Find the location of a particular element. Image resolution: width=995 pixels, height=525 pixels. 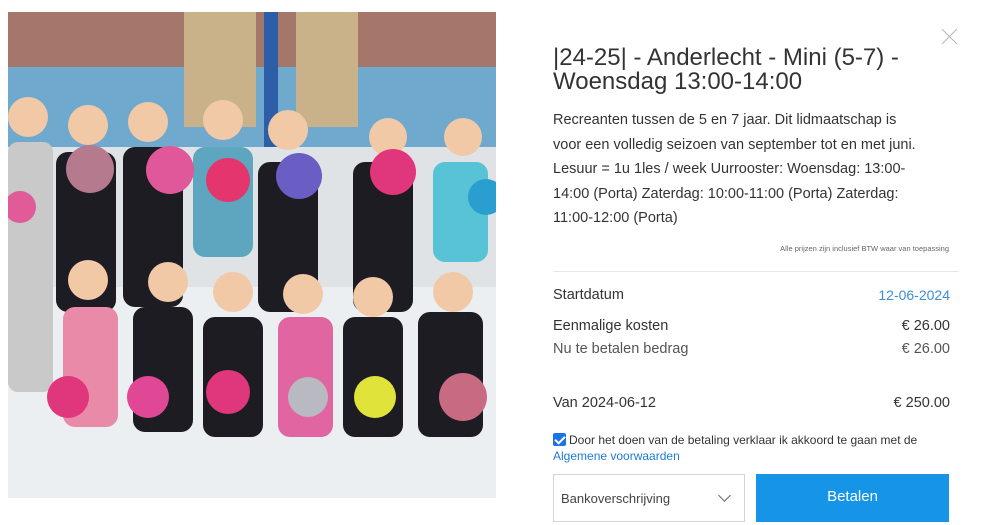

start-date-row: Startdatum 12-06-2024 is located at coordinates (751, 297).